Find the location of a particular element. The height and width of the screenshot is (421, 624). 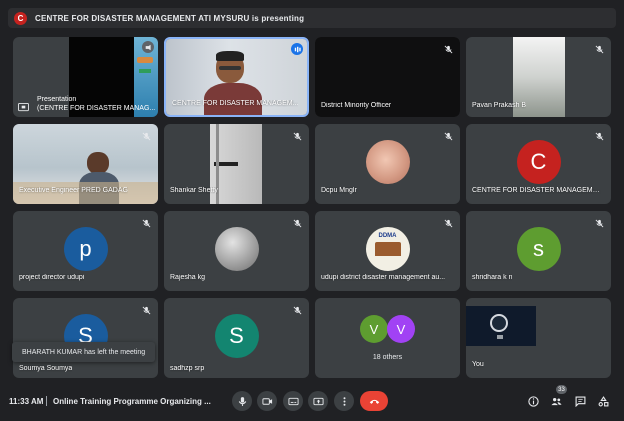

tile-rajesha-kg: Rajesha kg is located at coordinates (236, 251).